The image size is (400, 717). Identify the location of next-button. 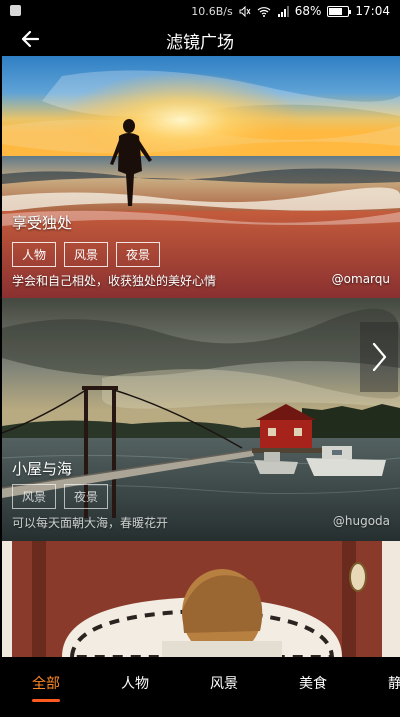
(379, 357).